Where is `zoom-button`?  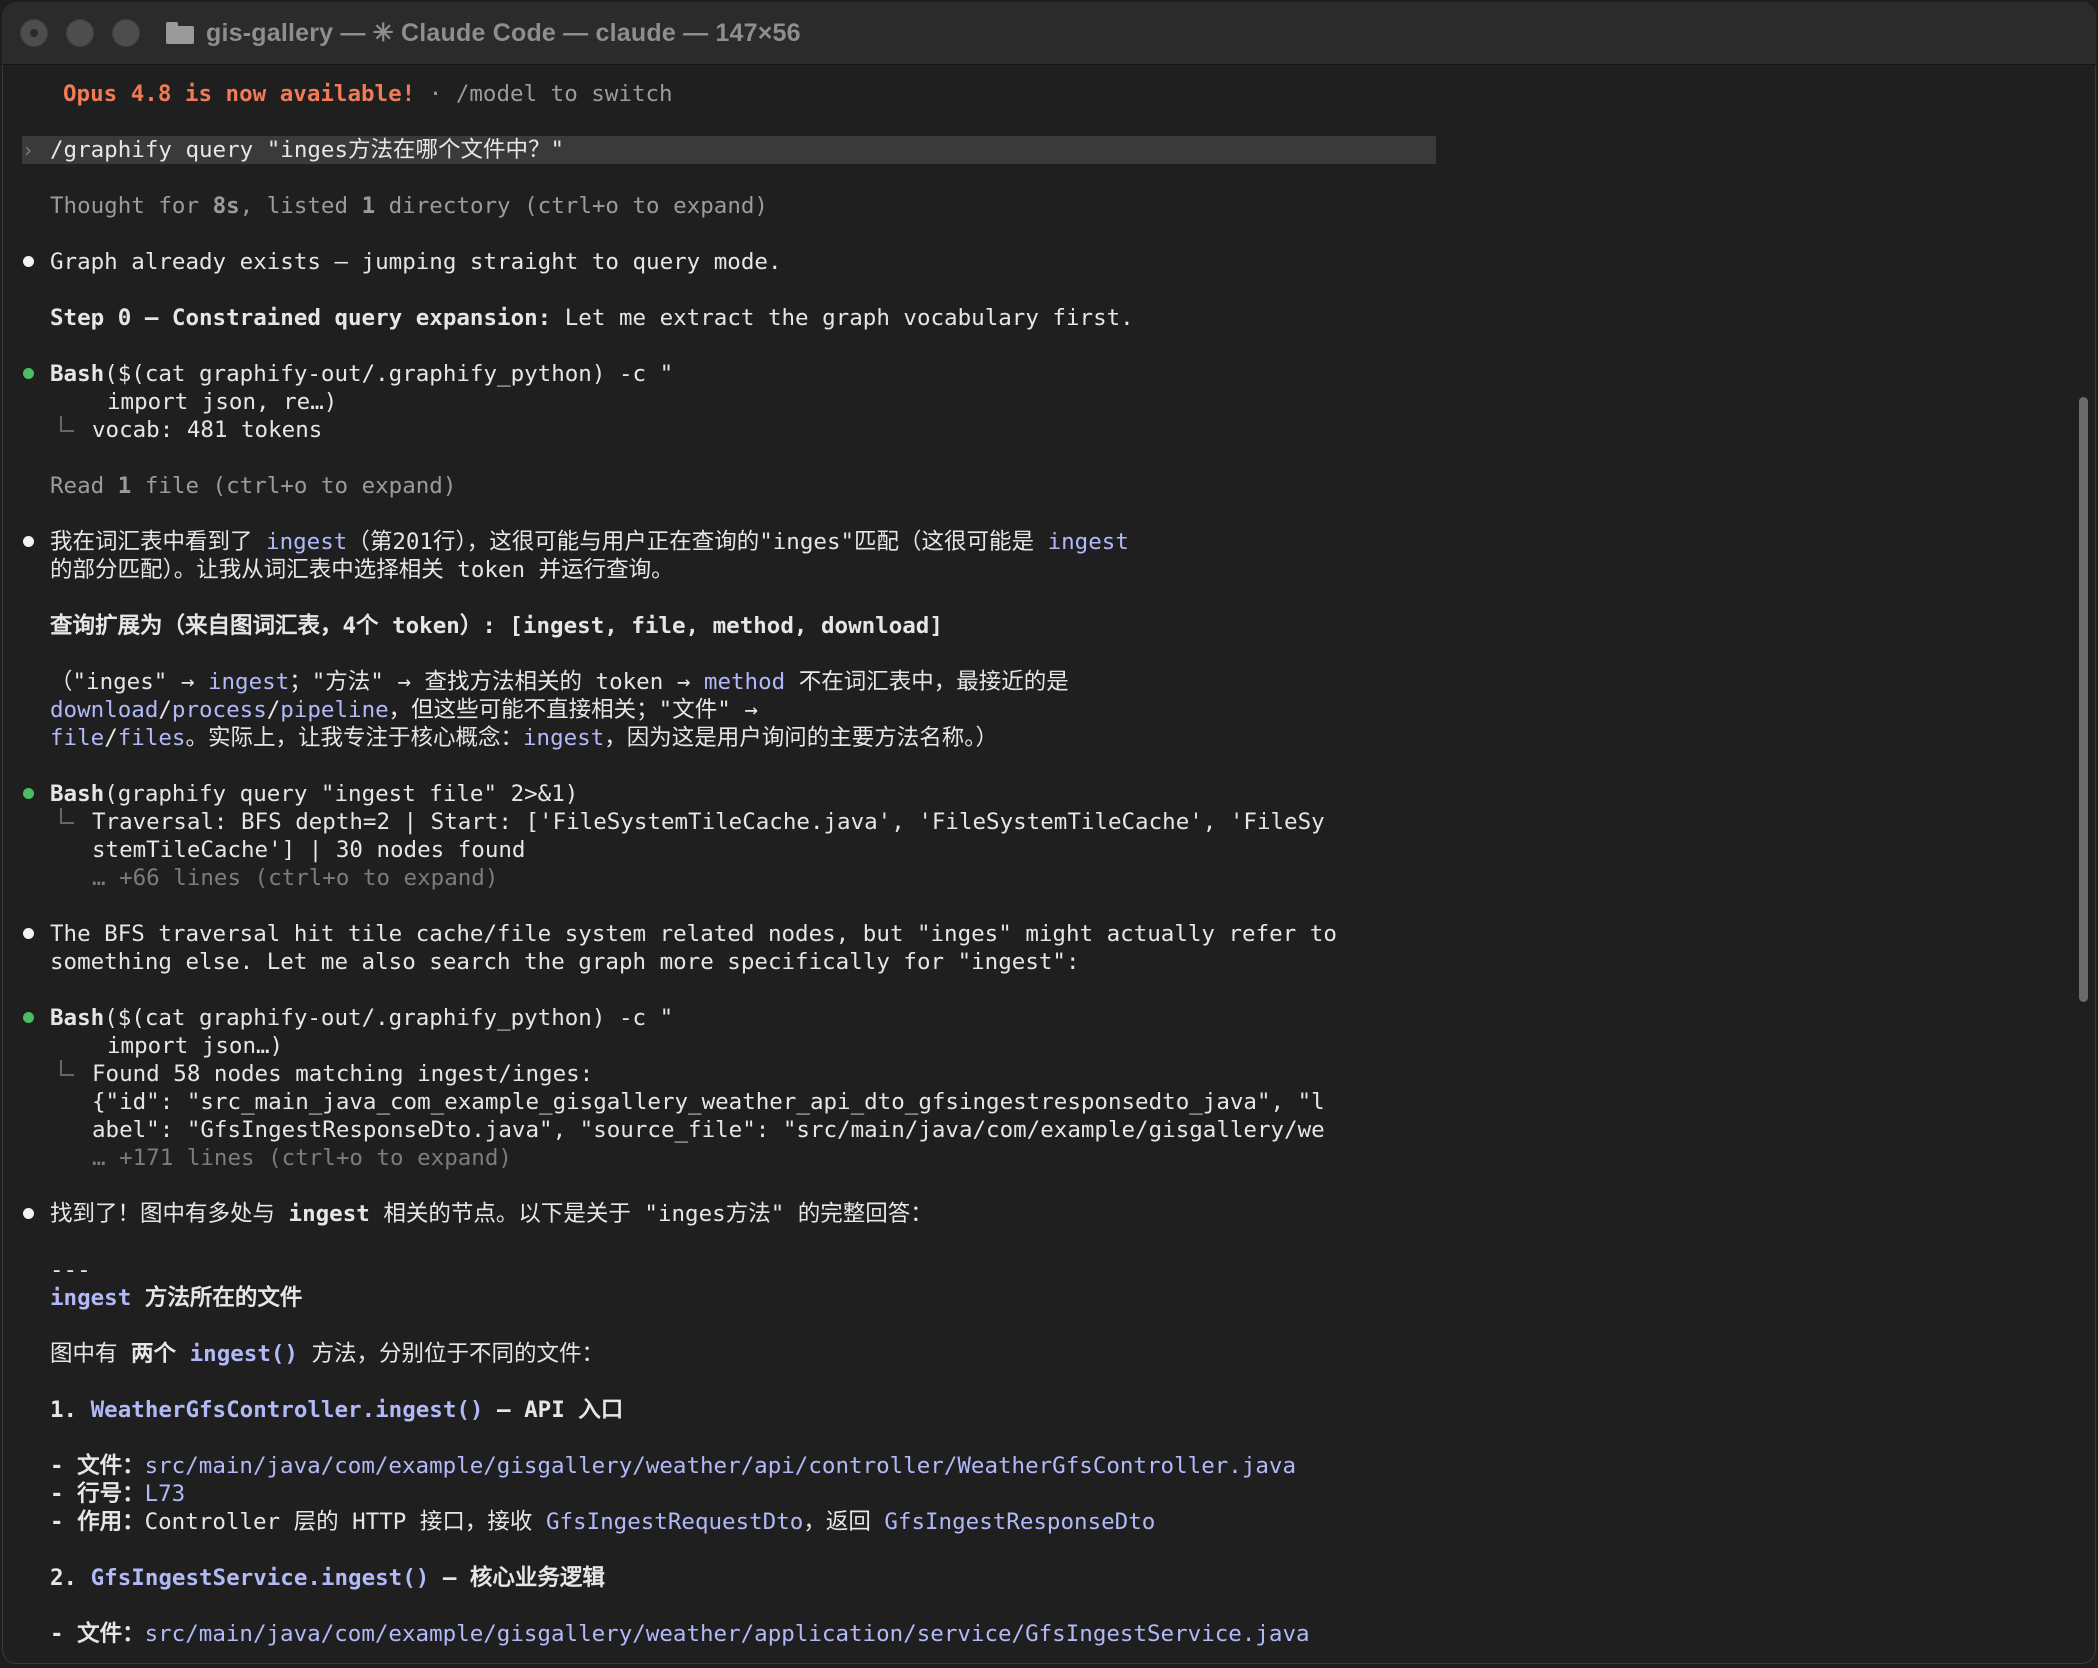
zoom-button is located at coordinates (126, 33).